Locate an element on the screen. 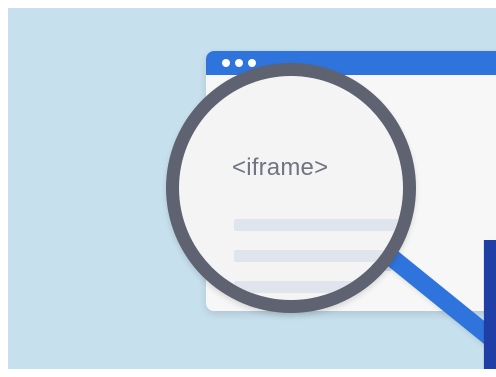 This screenshot has width=496, height=377. iframe-label: <iframe> is located at coordinates (280, 167).